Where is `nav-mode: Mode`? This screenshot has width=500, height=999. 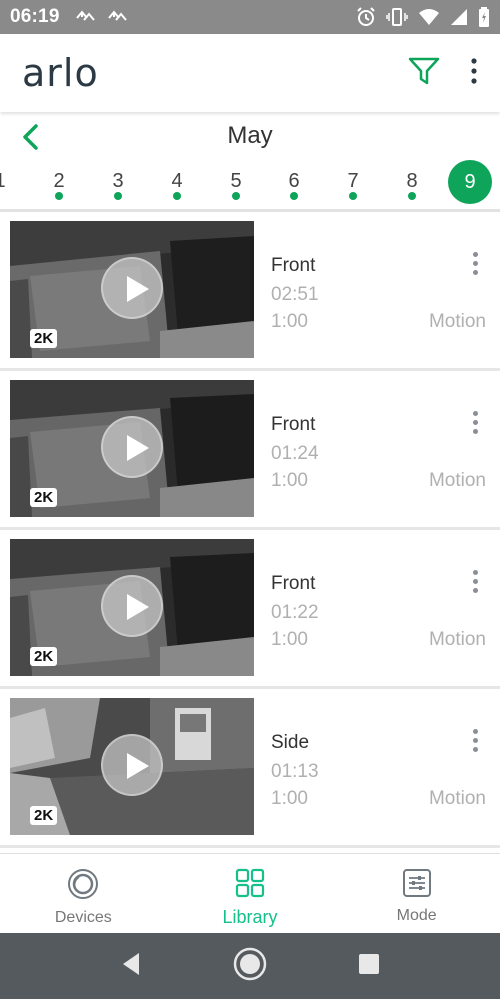 nav-mode: Mode is located at coordinates (416, 893).